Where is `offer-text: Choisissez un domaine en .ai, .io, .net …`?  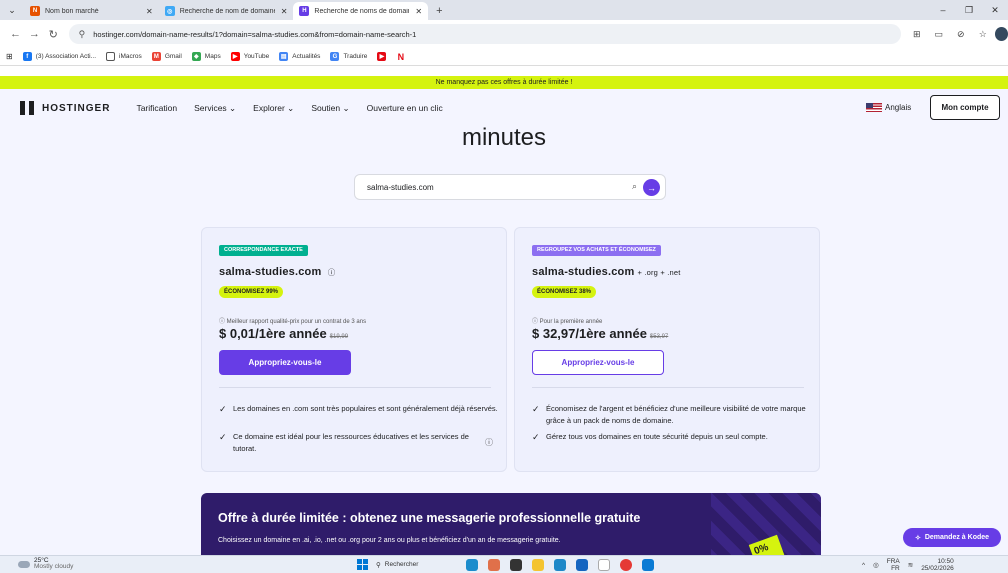
offer-text: Choisissez un domaine en .ai, .io, .net … is located at coordinates (389, 540).